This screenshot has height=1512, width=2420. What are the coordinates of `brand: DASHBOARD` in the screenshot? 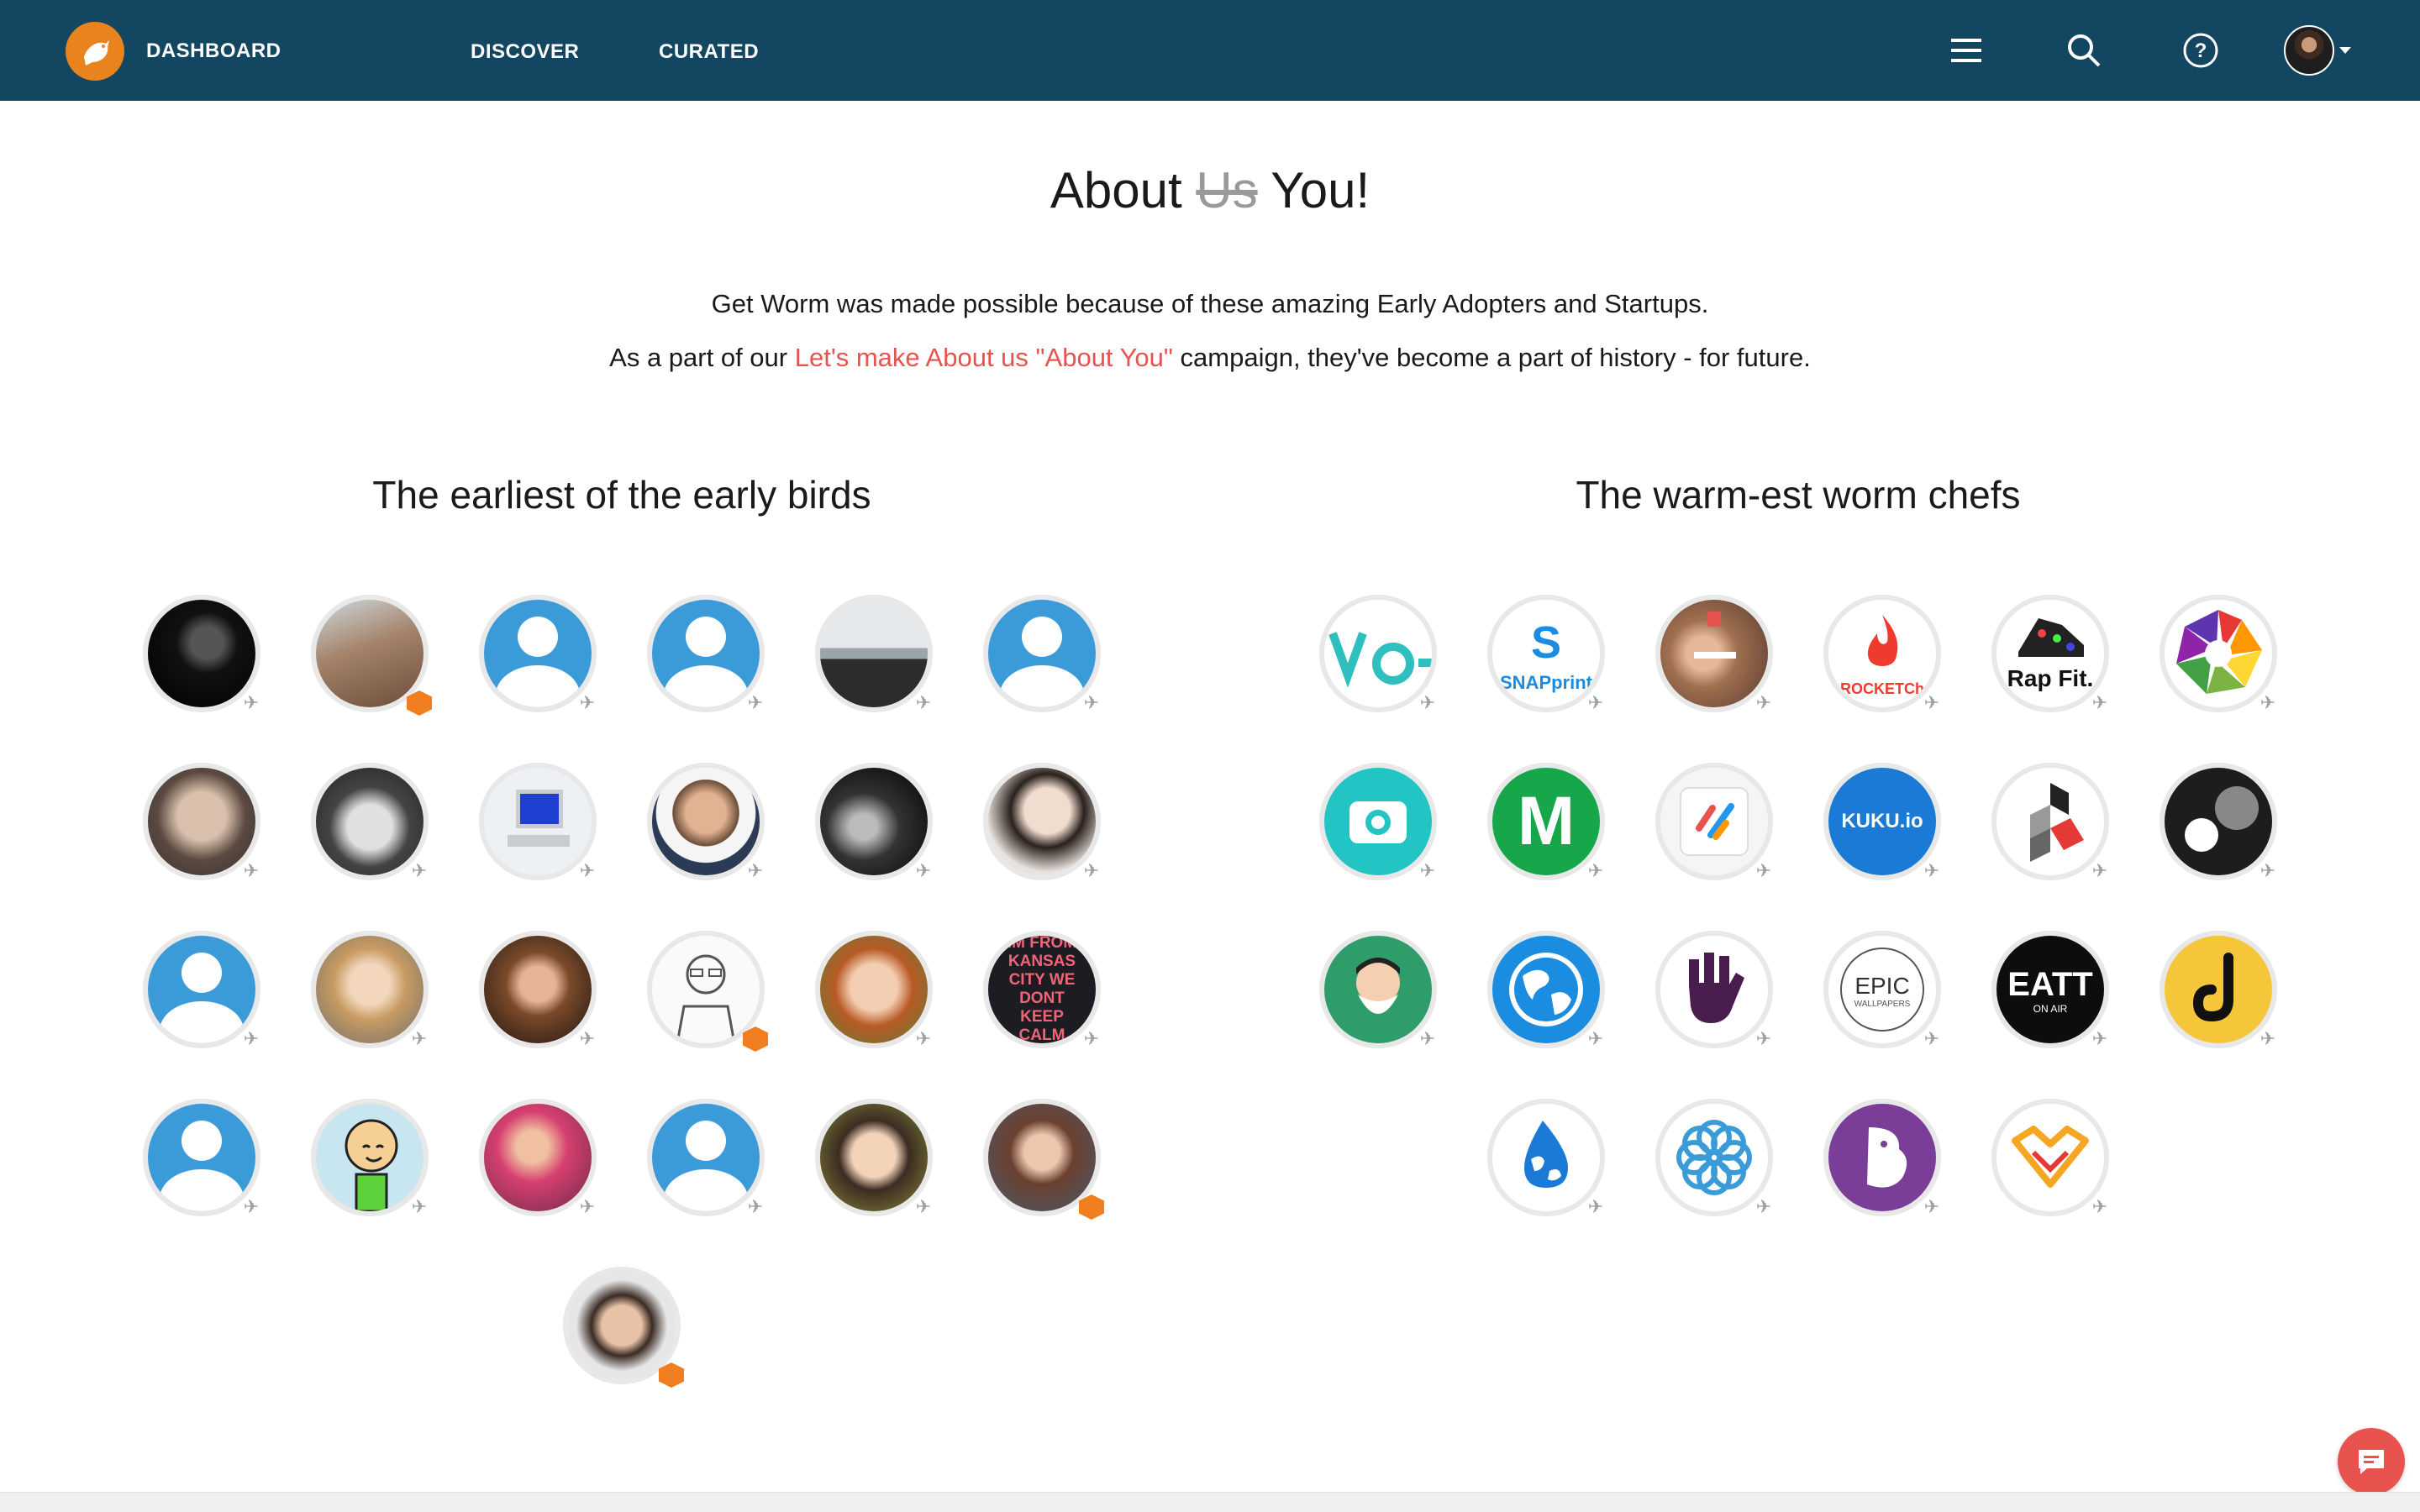 It's located at (173, 51).